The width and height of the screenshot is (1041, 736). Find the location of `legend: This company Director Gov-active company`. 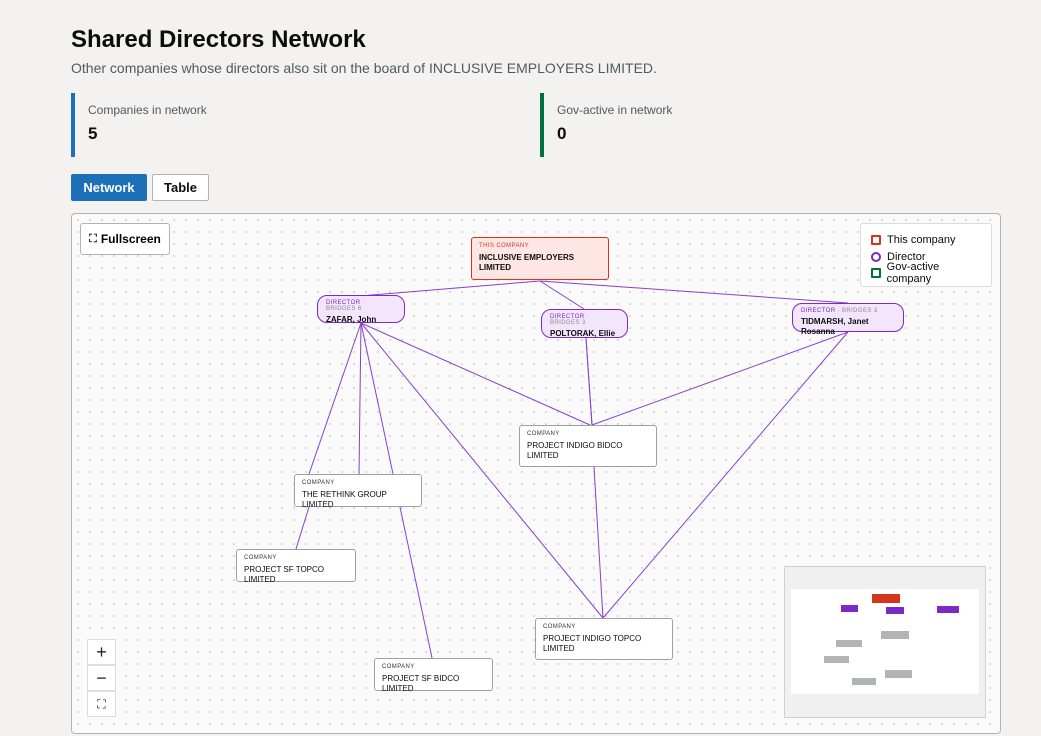

legend: This company Director Gov-active company is located at coordinates (926, 255).